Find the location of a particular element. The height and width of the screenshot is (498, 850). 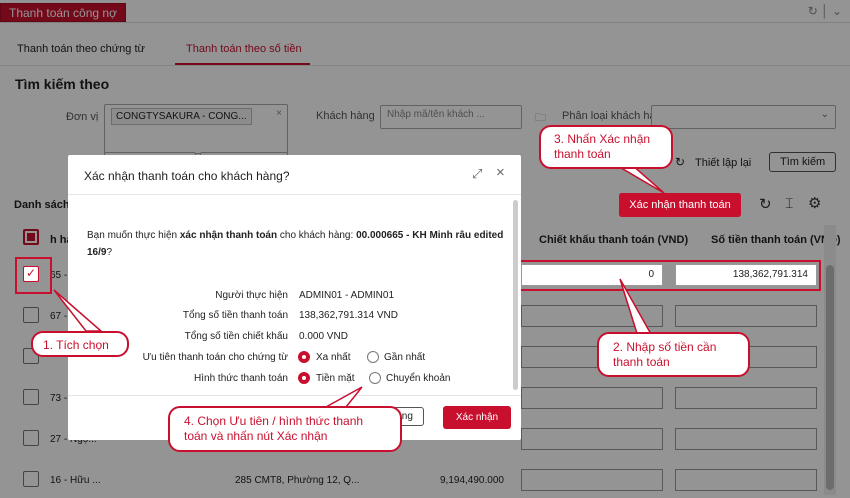

highlight-frame-checkbox is located at coordinates (33, 275).